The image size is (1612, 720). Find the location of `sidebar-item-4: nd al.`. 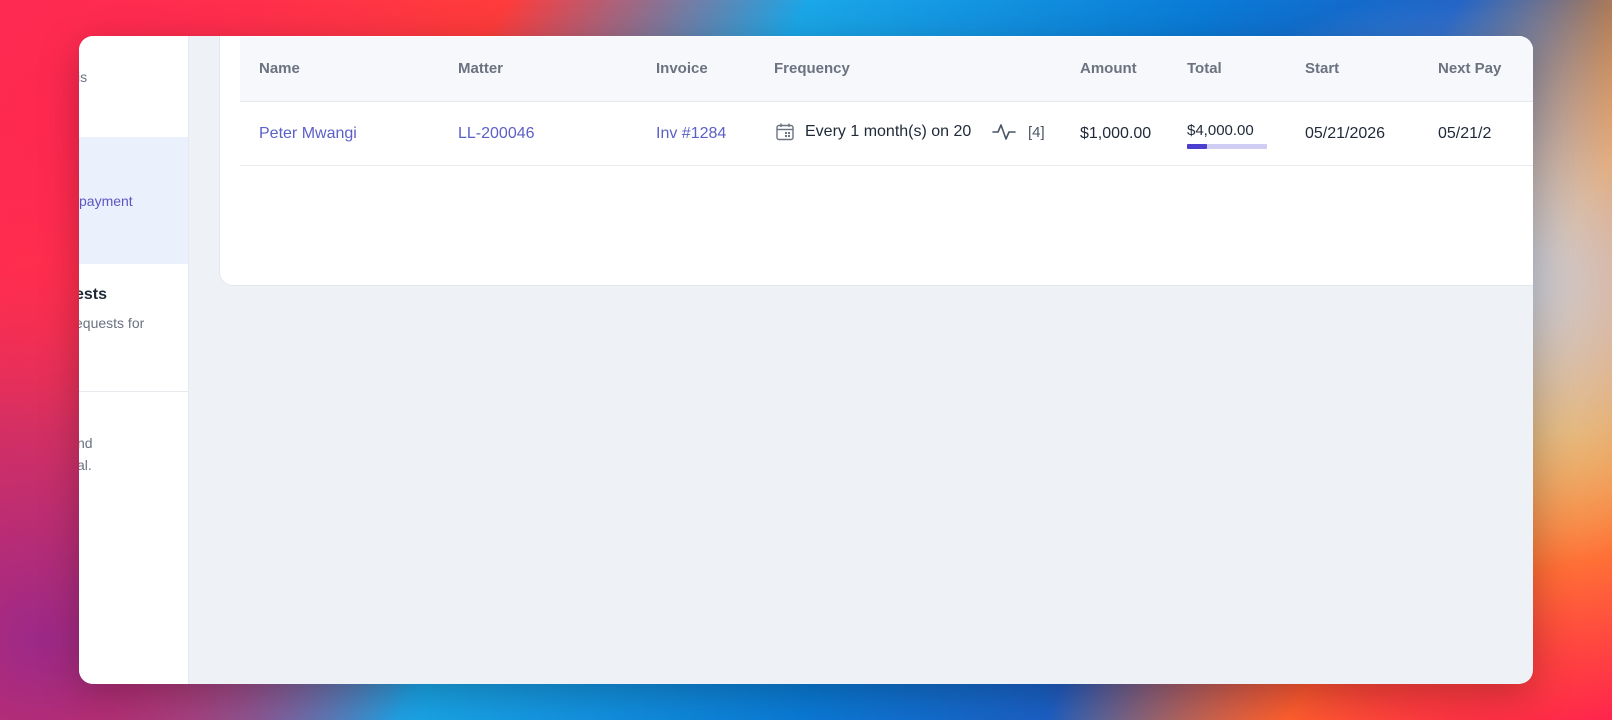

sidebar-item-4: nd al. is located at coordinates (133, 467).